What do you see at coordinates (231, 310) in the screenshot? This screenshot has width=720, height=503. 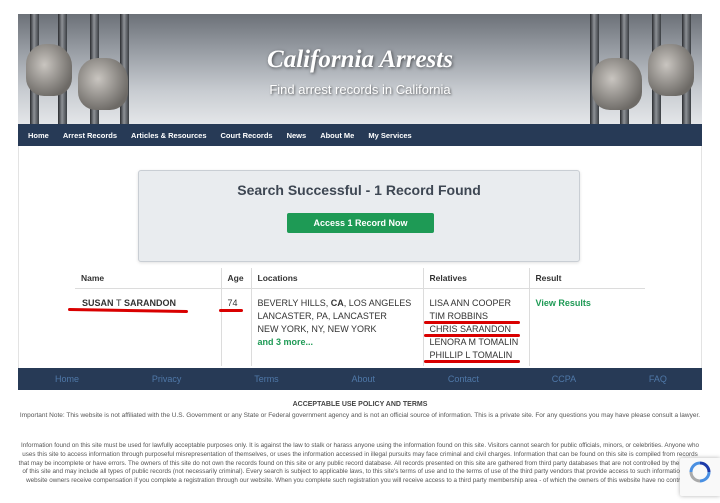 I see `annotation-underline-age` at bounding box center [231, 310].